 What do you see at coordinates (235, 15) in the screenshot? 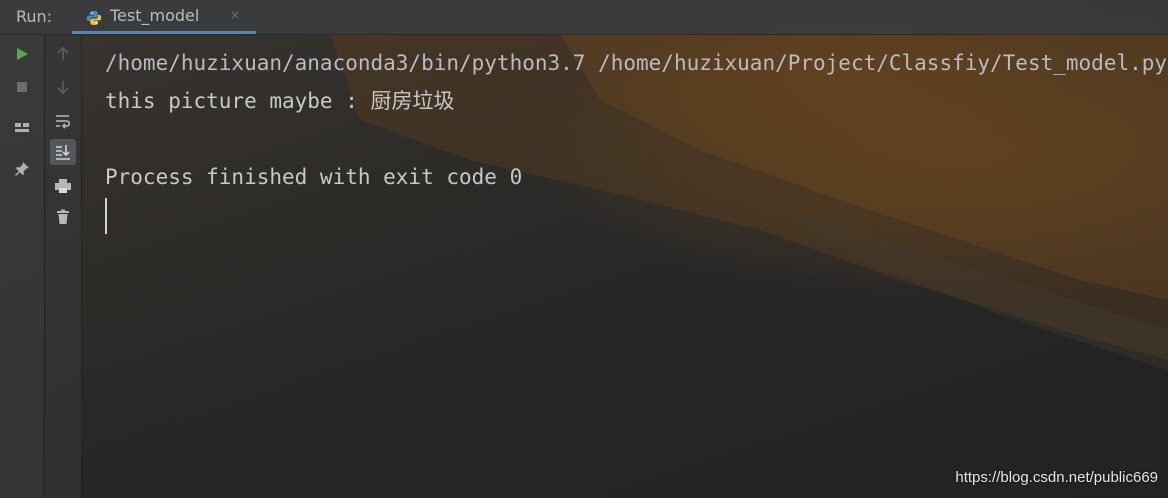
I see `close-icon: ×` at bounding box center [235, 15].